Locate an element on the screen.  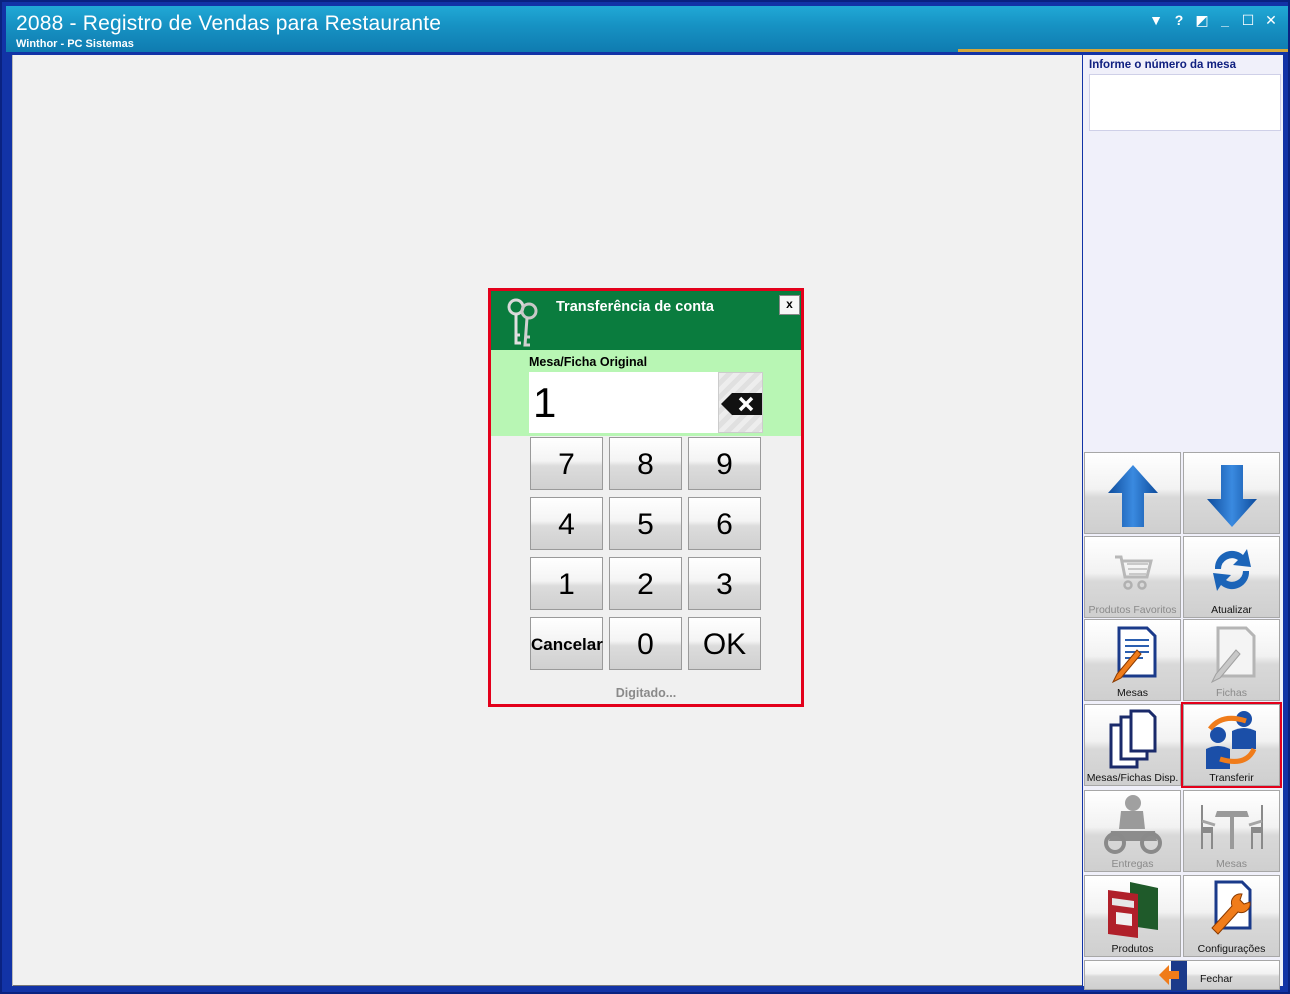
tile-label: Transferir is located at coordinates (1231, 778).